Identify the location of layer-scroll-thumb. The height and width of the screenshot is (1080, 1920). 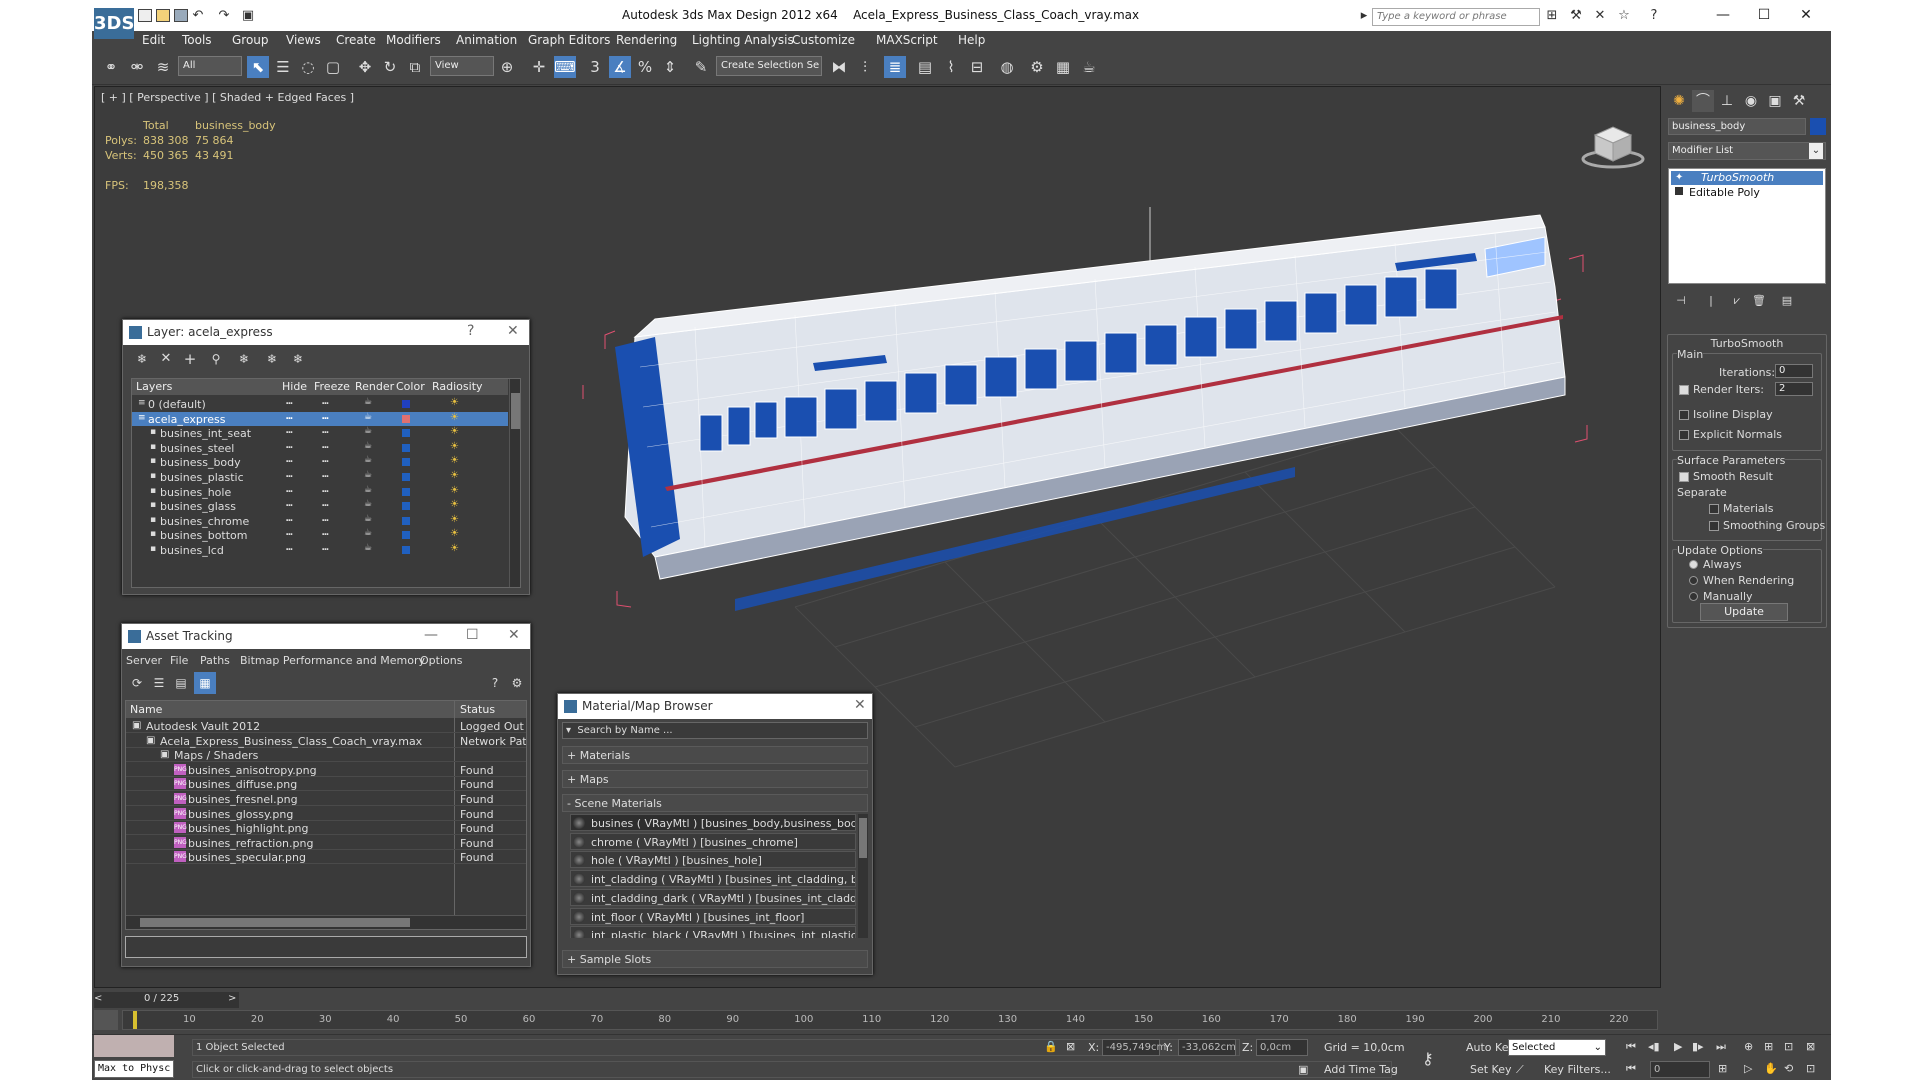
(515, 411).